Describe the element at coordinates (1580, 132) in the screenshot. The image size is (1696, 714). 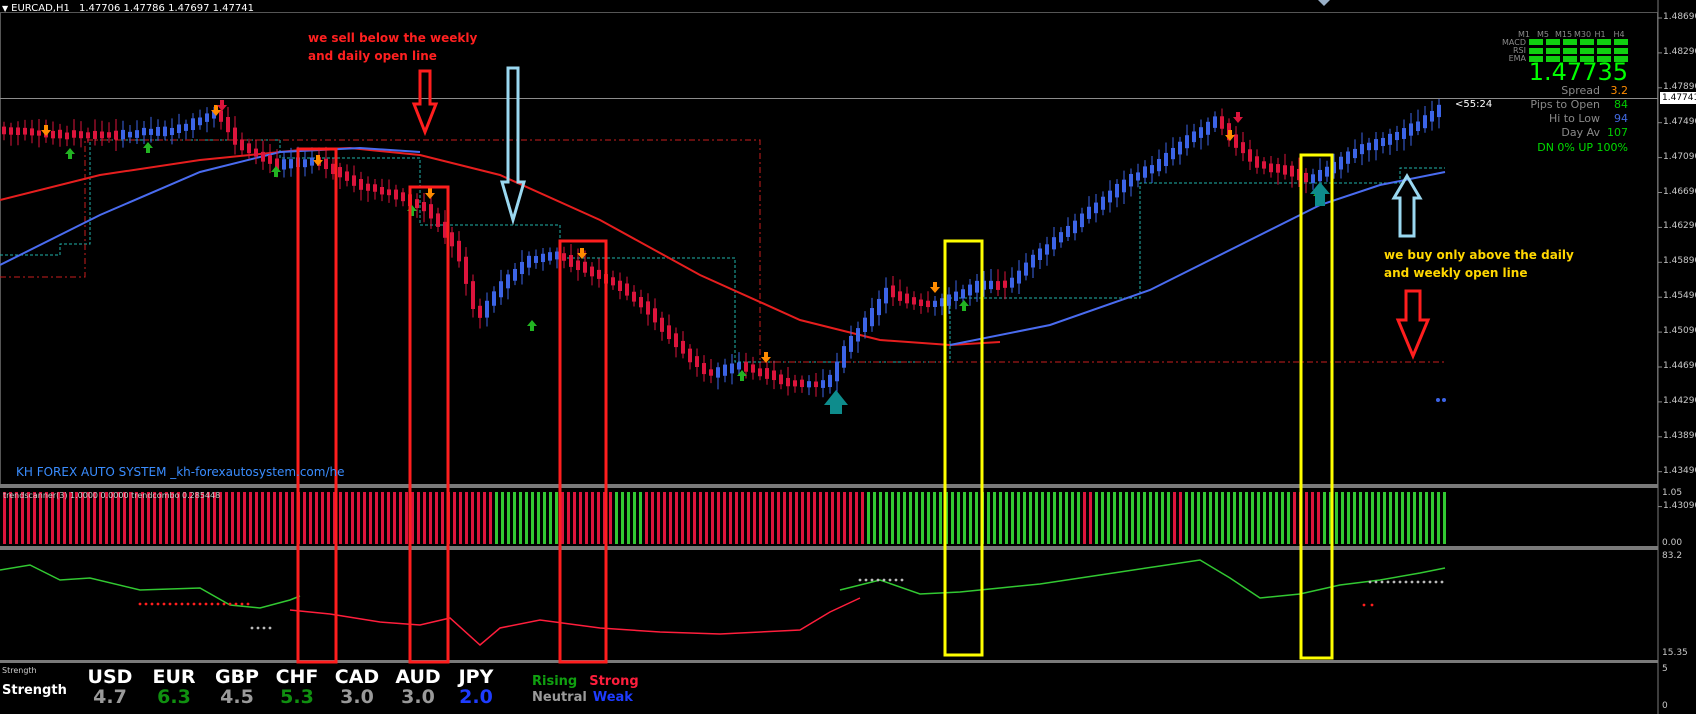
I see `info-row-label: Day Av` at that location.